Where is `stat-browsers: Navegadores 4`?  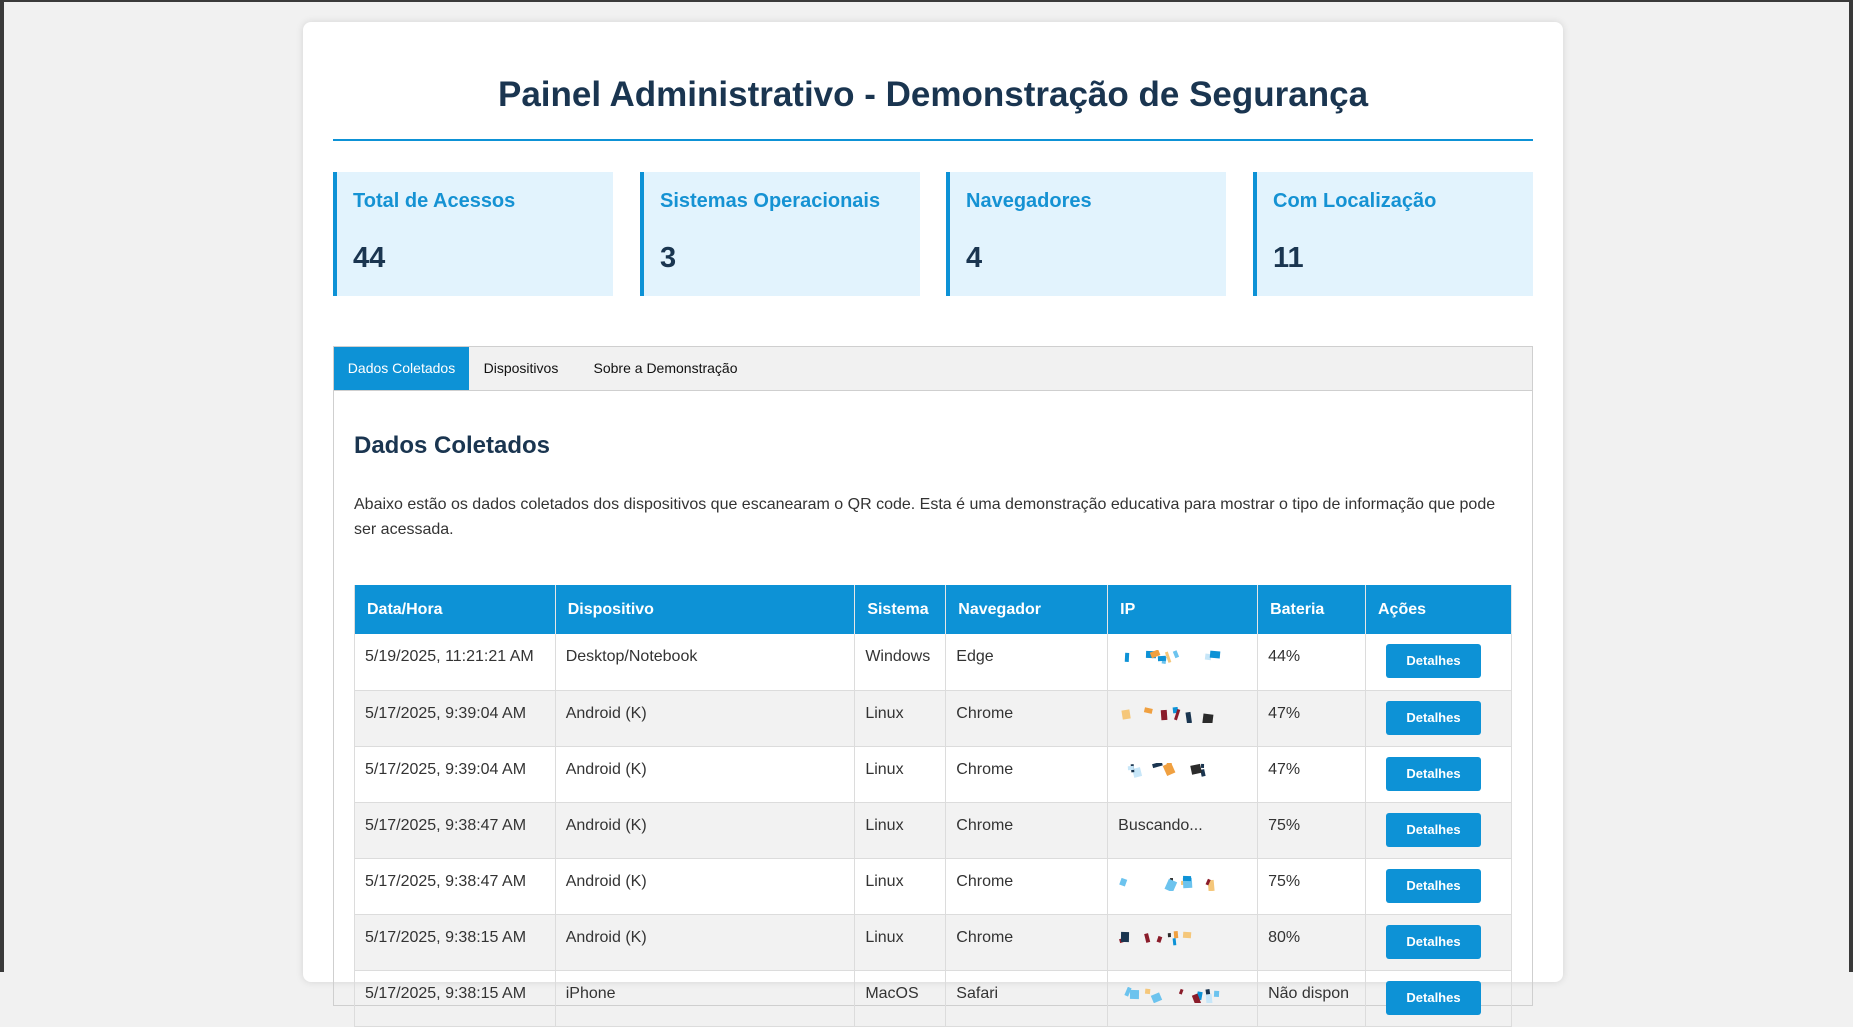
stat-browsers: Navegadores 4 is located at coordinates (1086, 234).